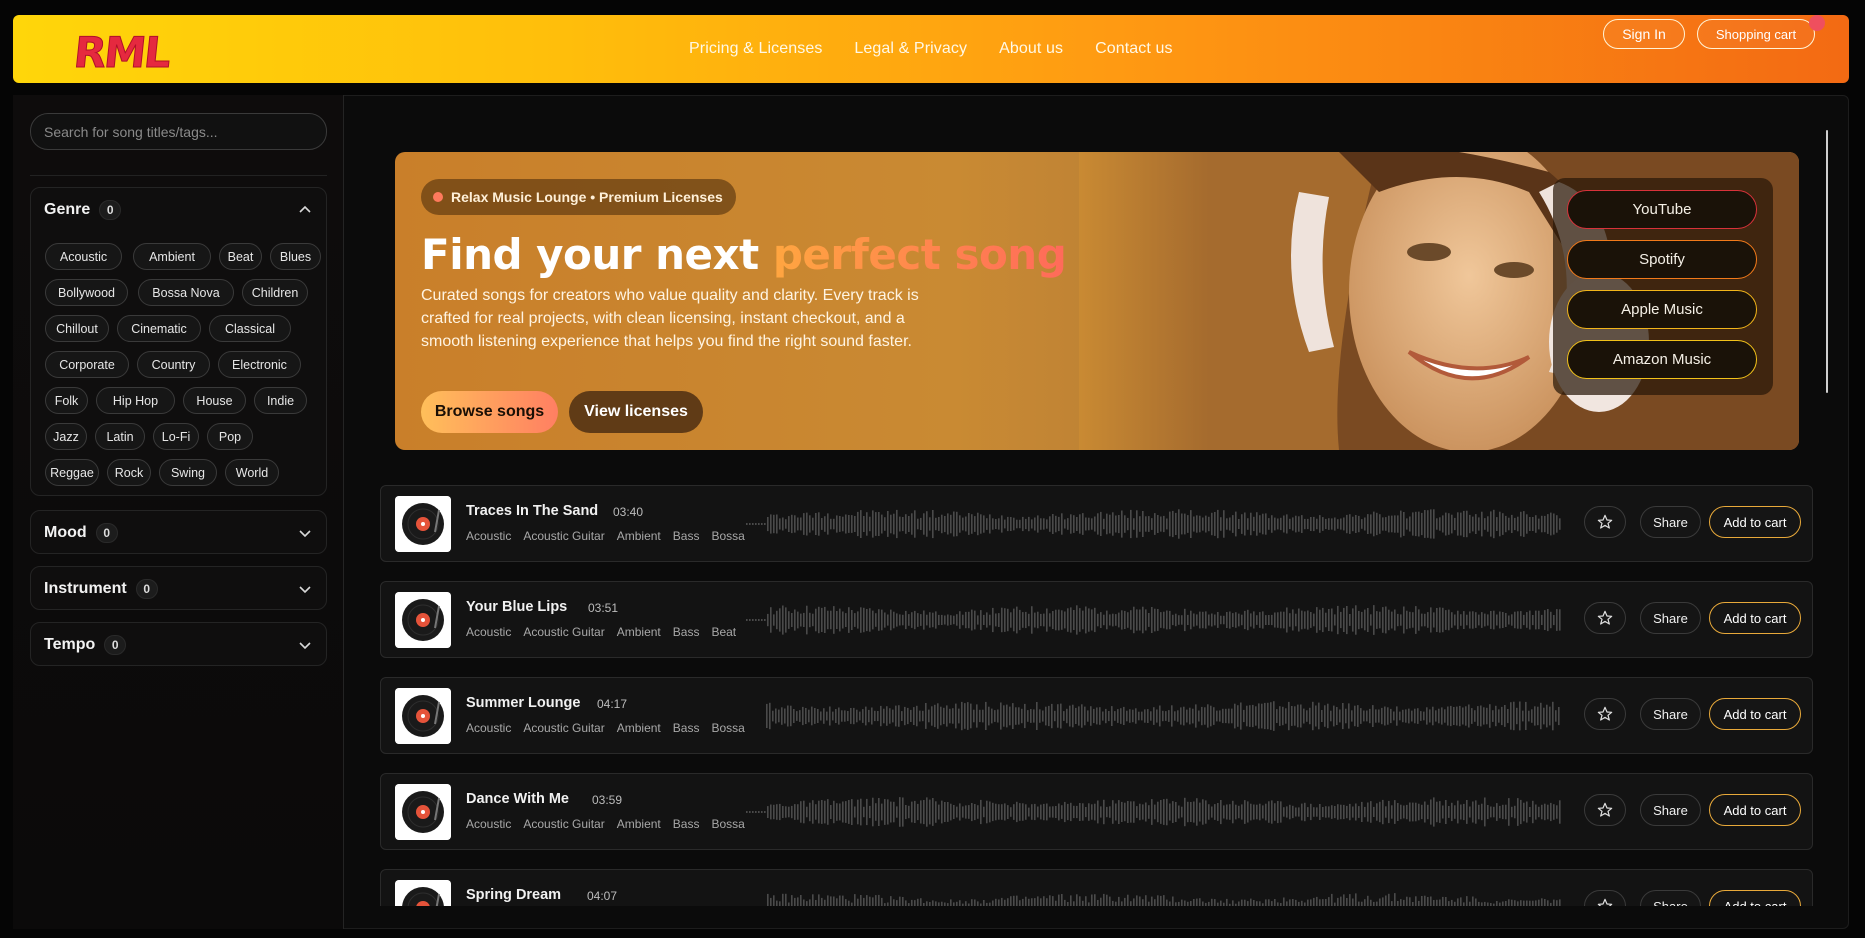 Image resolution: width=1865 pixels, height=938 pixels. I want to click on genre-chip: Ambient, so click(172, 256).